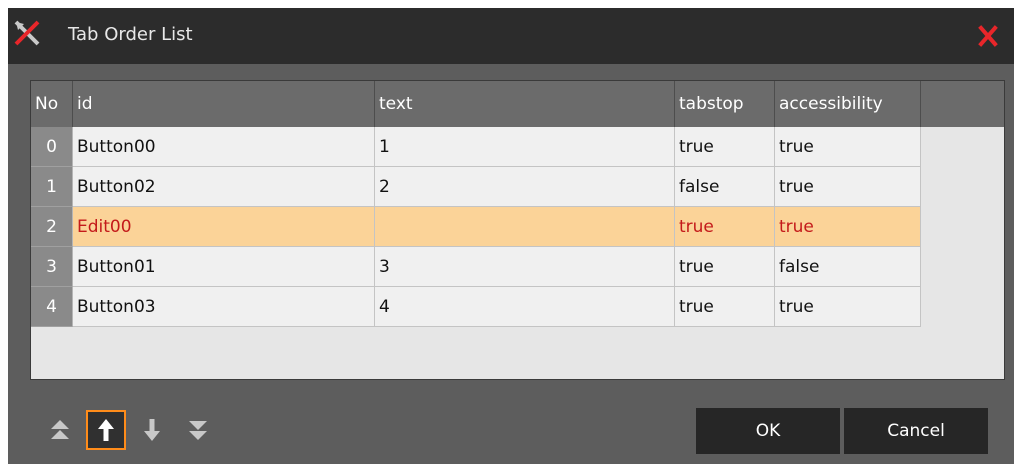  I want to click on cell-text: 4, so click(525, 307).